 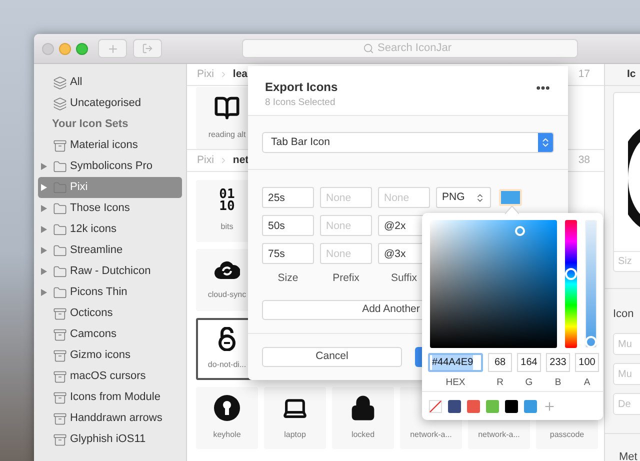 I want to click on size-field: 75s, so click(x=288, y=253).